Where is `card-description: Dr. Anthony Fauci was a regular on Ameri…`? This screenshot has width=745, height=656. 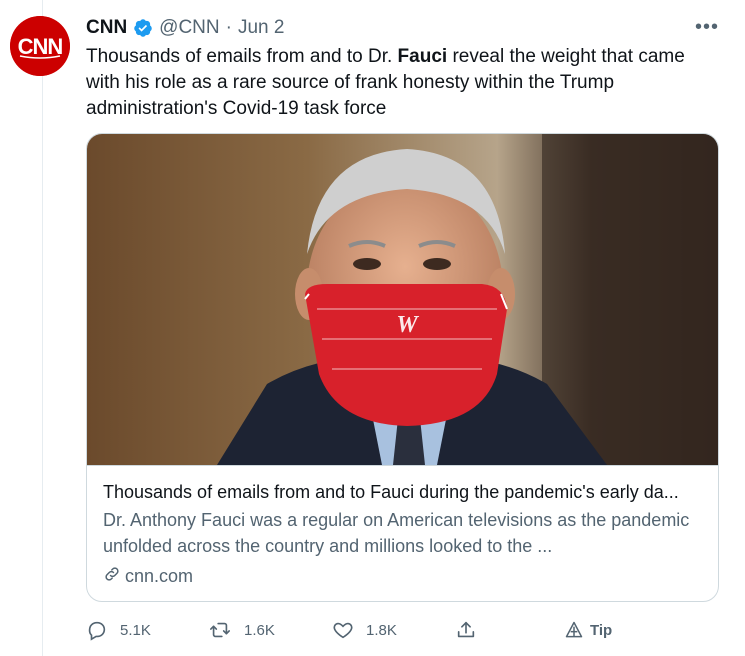
card-description: Dr. Anthony Fauci was a regular on Ameri… is located at coordinates (396, 533).